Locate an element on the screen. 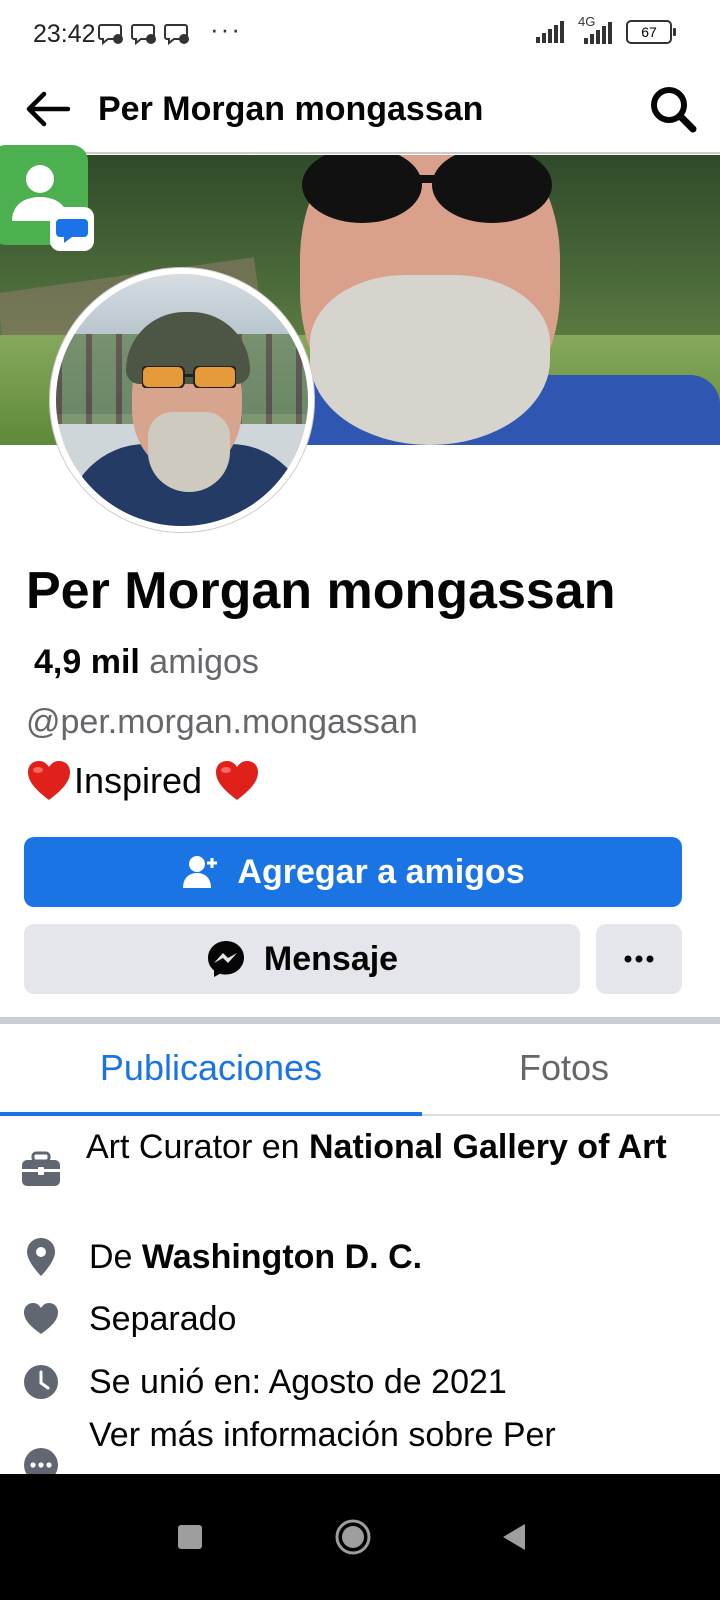  home-button is located at coordinates (353, 1537).